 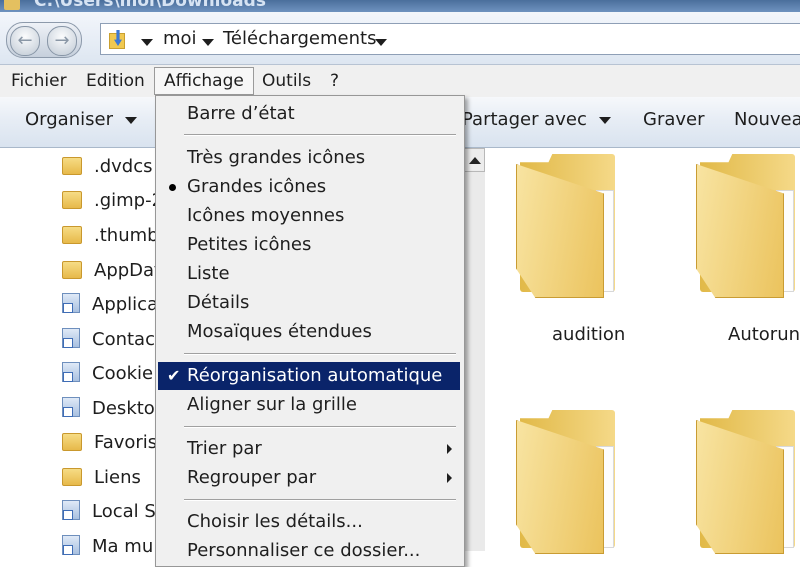 I want to click on nav-item: Deskto, so click(x=108, y=409).